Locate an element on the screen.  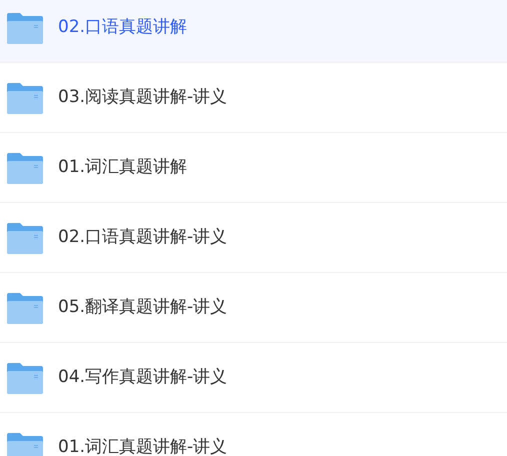
folder-name: 03.阅读真题讲解-讲义 is located at coordinates (143, 97).